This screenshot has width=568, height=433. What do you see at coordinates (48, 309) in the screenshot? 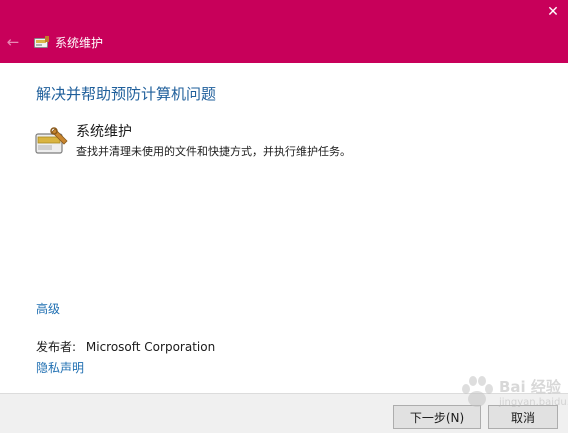
I see `advanced-link: 高级` at bounding box center [48, 309].